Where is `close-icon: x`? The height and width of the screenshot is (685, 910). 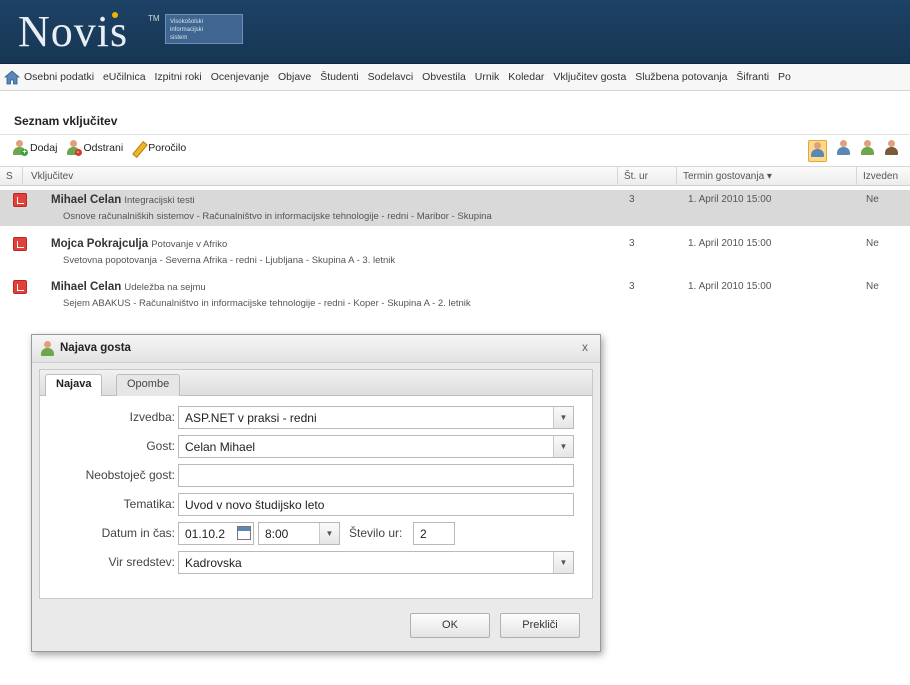
close-icon: x is located at coordinates (585, 348).